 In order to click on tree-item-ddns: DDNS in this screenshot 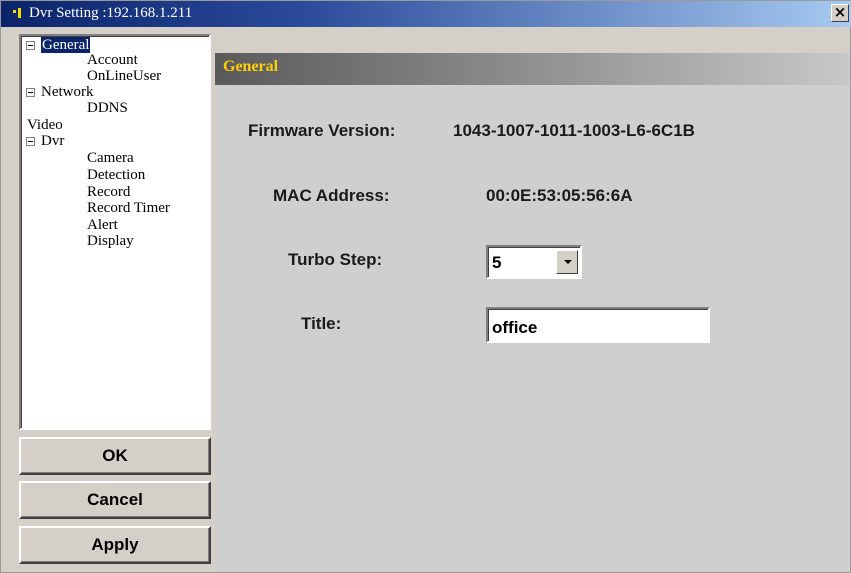, I will do `click(107, 108)`.